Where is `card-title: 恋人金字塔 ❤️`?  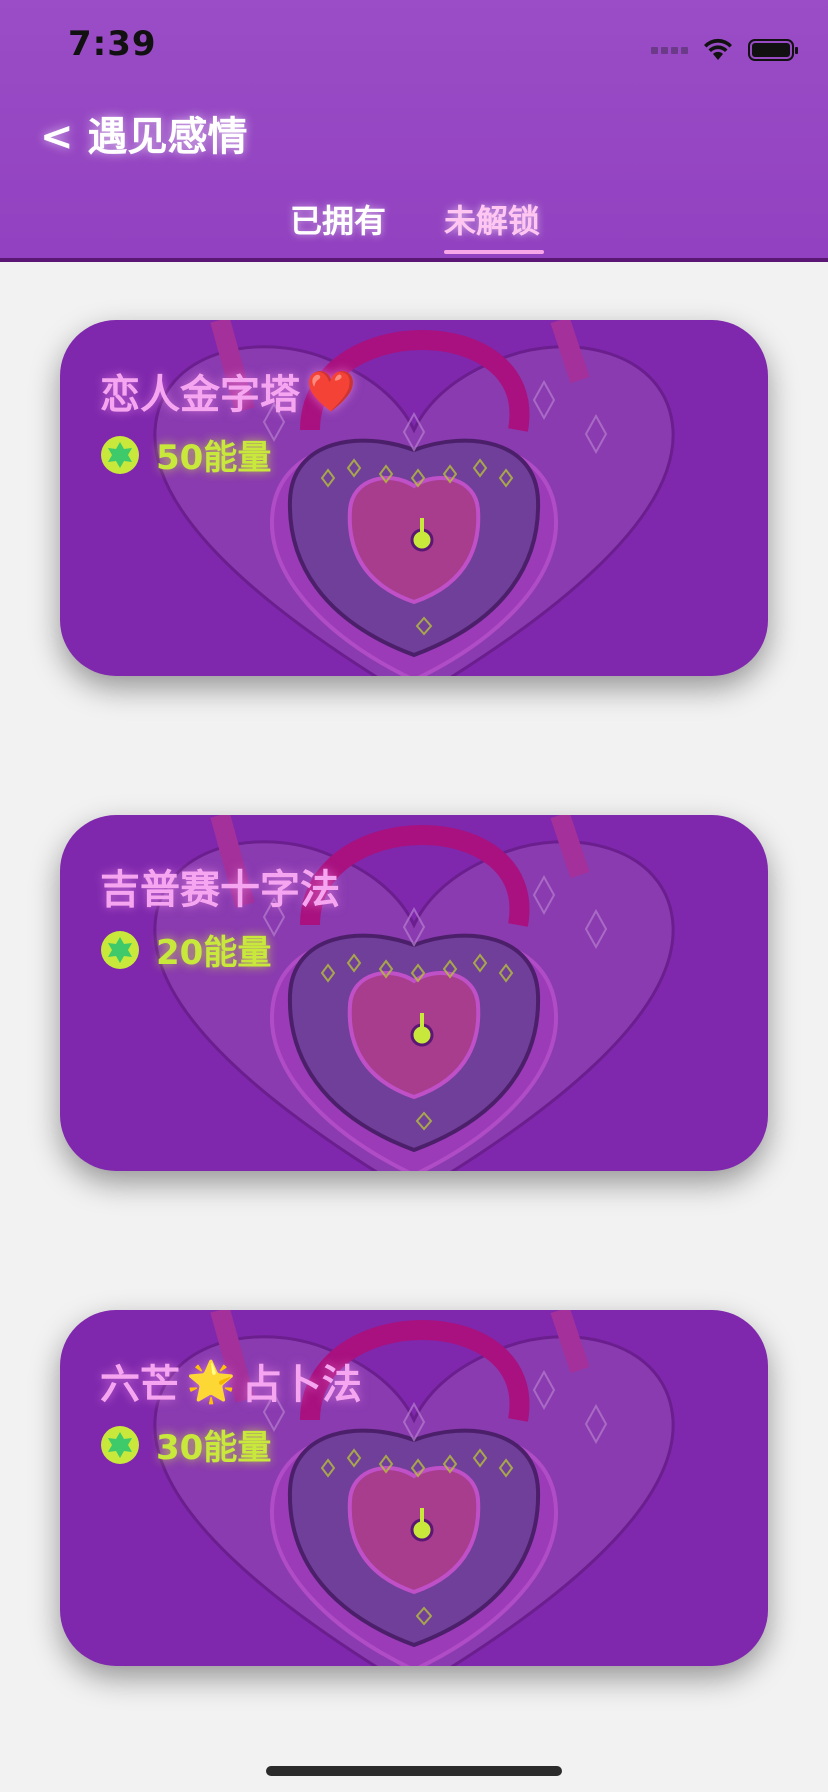
card-title: 恋人金字塔 ❤️ is located at coordinates (228, 391).